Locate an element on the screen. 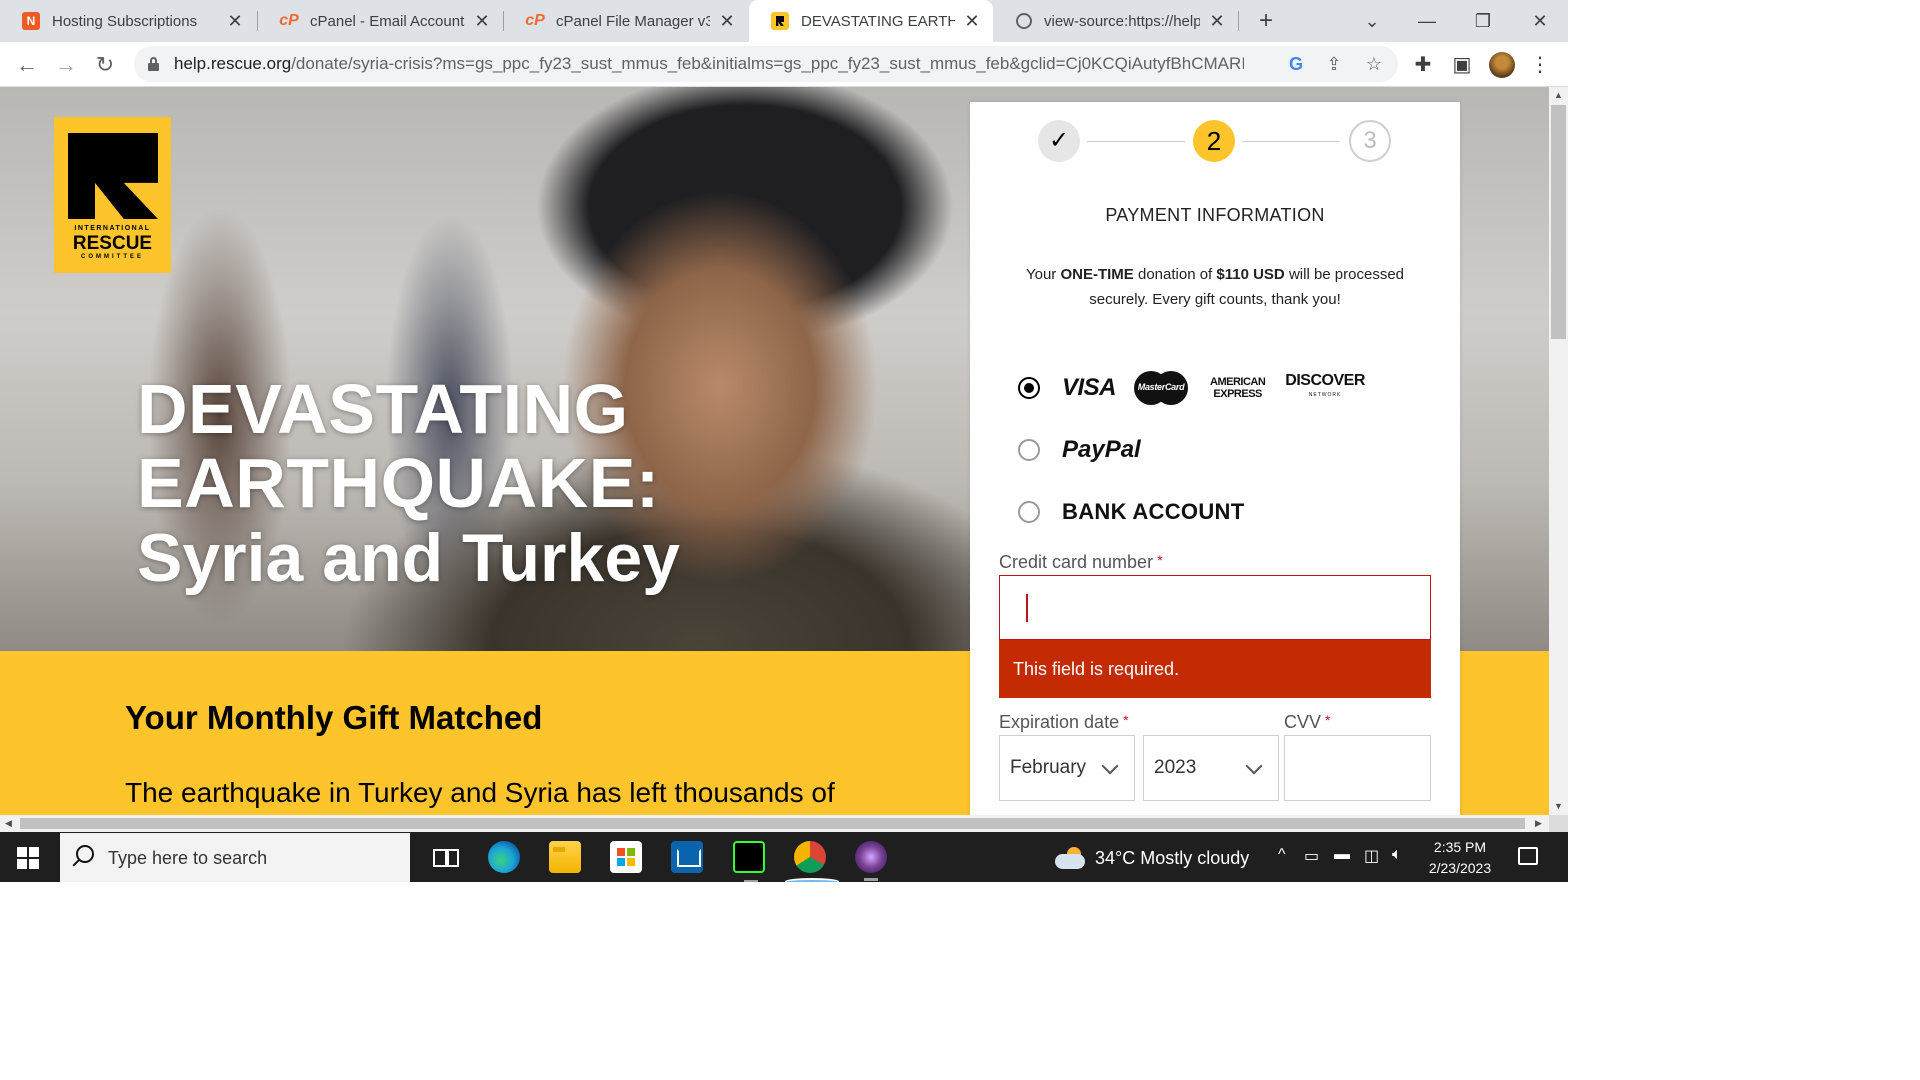  bank-radio is located at coordinates (1029, 512).